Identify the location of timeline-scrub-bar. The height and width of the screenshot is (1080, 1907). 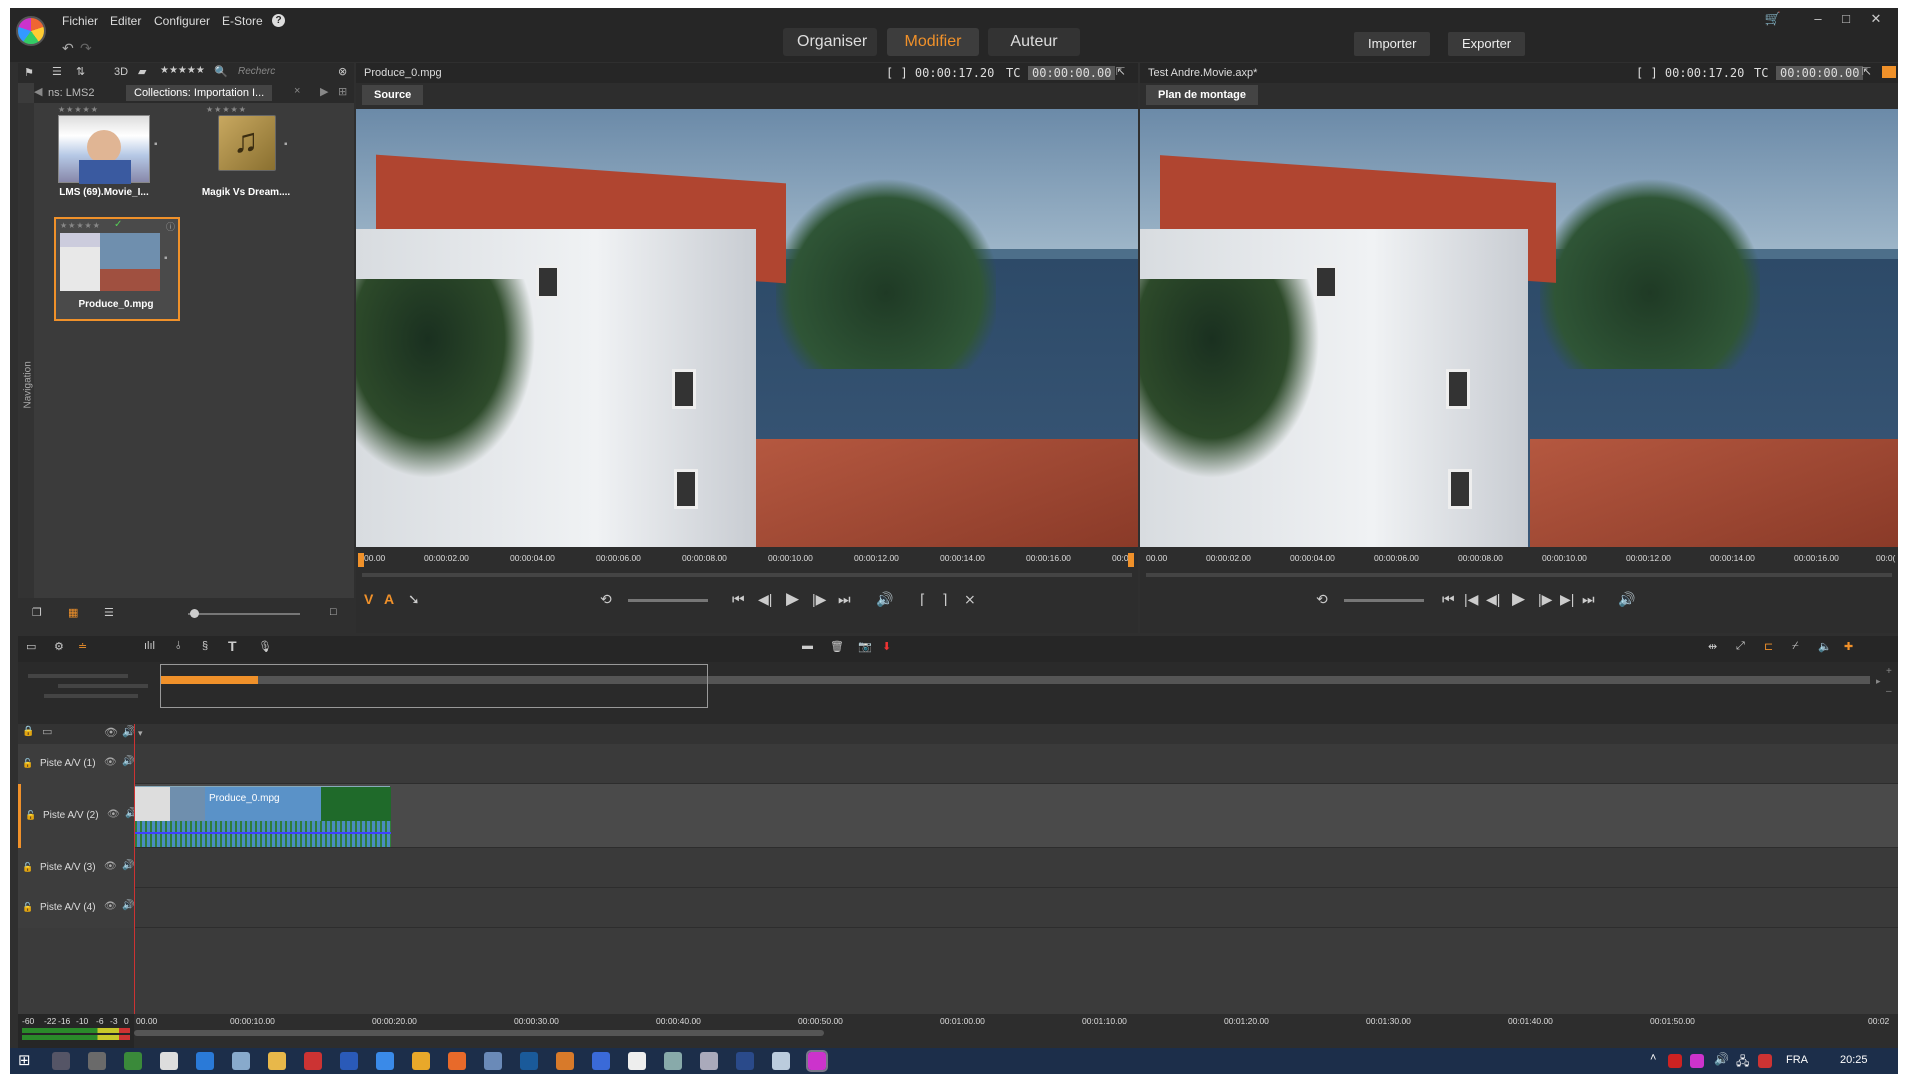
(1519, 575).